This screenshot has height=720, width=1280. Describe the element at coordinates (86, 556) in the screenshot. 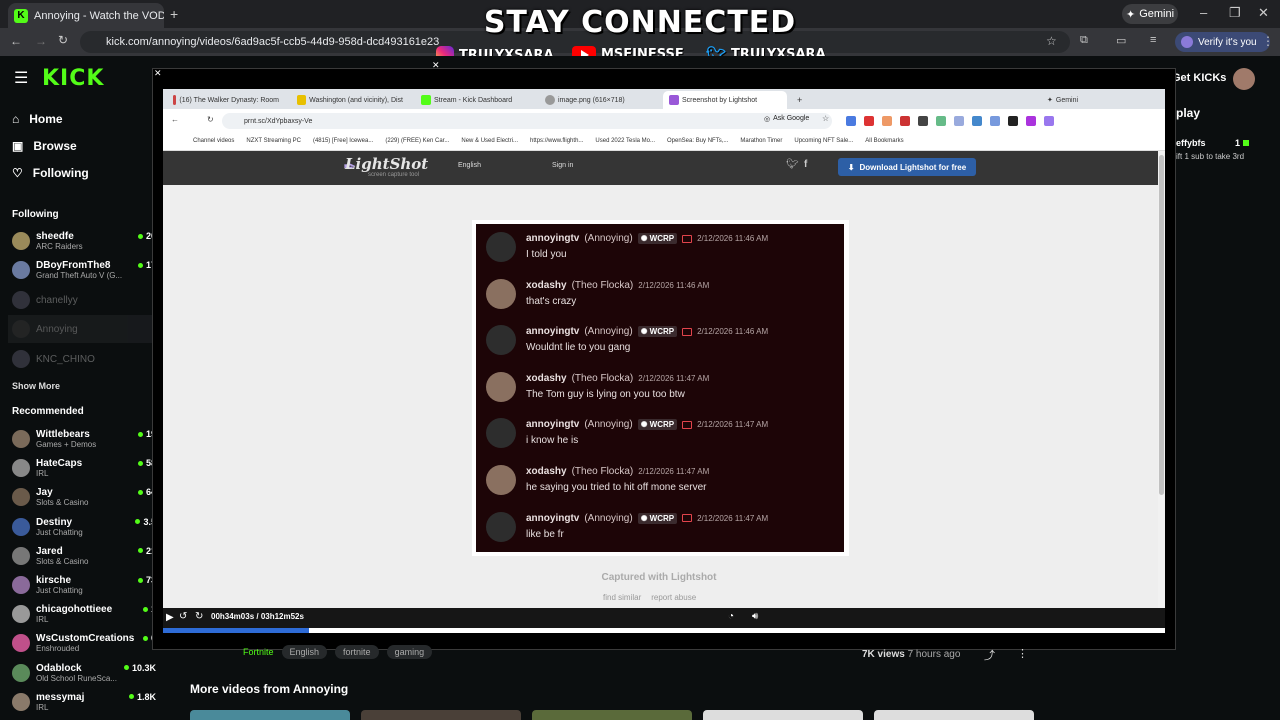

I see `sidebar-channel: Jared Slots & Casino 21` at that location.